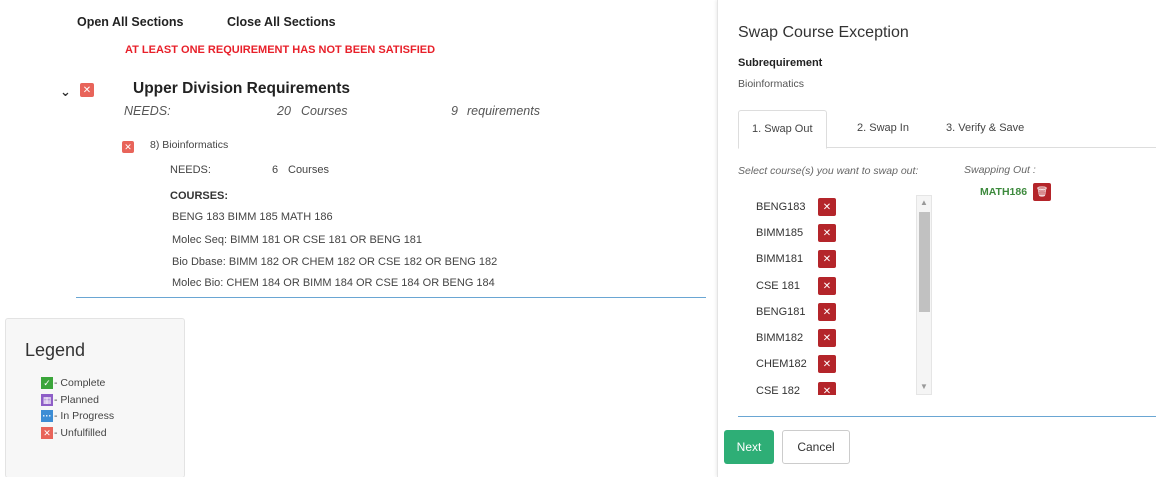 The height and width of the screenshot is (477, 1170). I want to click on list-item: BIMM181 ✕, so click(796, 259).